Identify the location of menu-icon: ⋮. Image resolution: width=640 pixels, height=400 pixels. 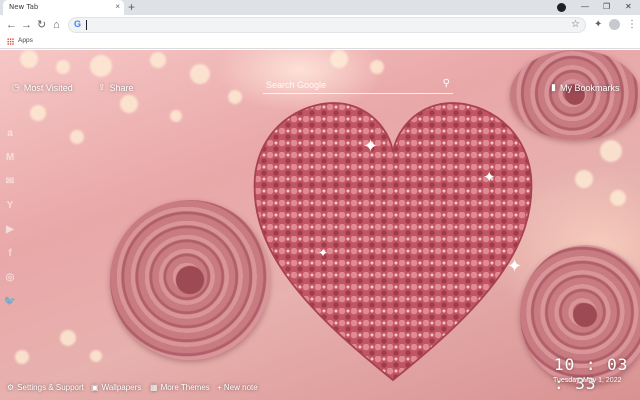
(632, 25).